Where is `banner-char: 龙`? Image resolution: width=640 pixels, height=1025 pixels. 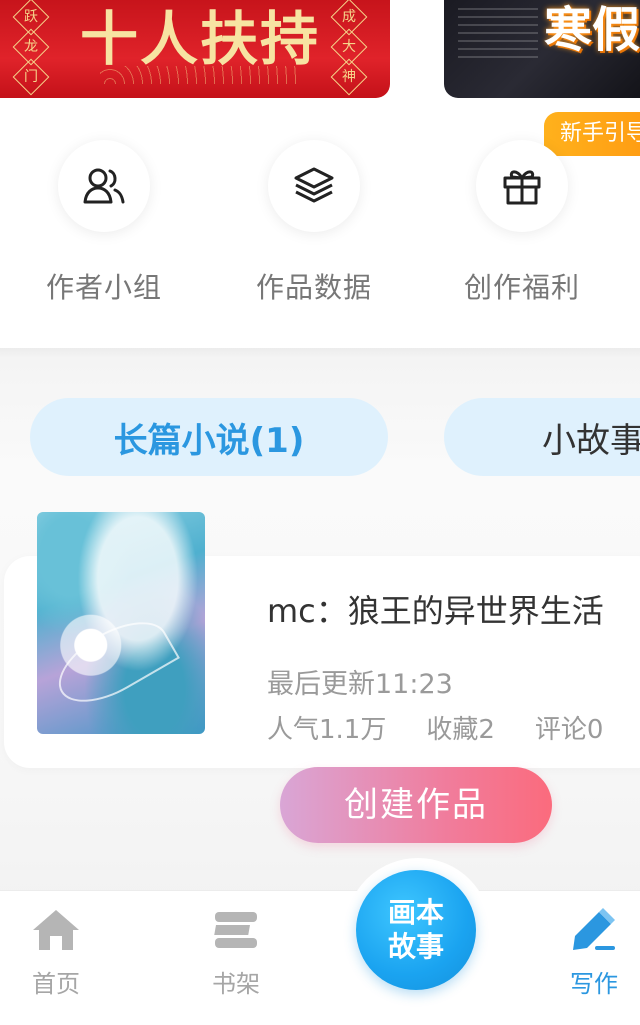 banner-char: 龙 is located at coordinates (31, 47).